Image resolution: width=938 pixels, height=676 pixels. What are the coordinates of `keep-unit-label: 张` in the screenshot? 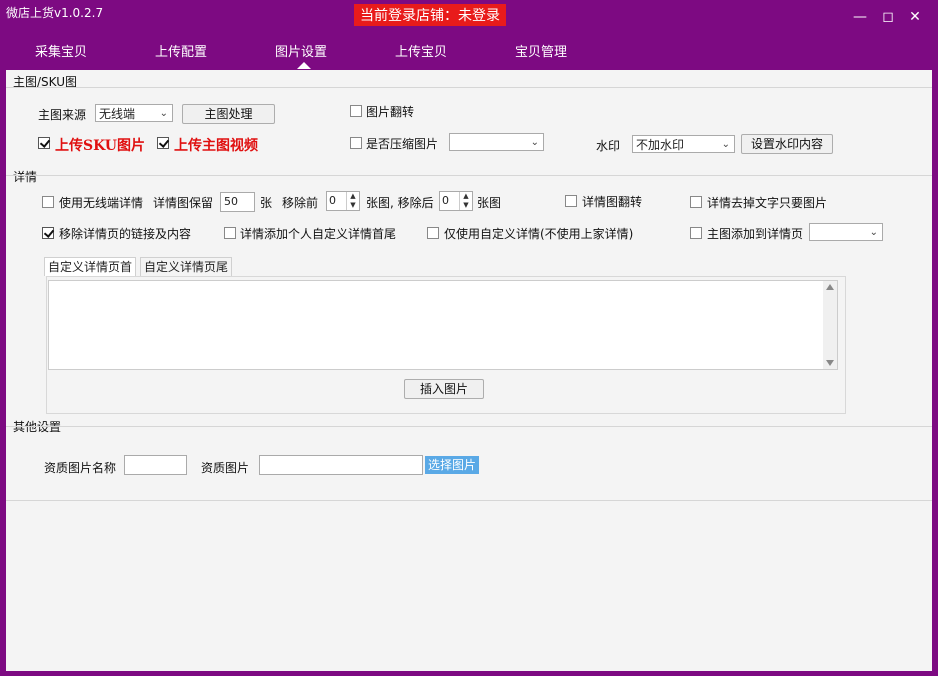 It's located at (266, 203).